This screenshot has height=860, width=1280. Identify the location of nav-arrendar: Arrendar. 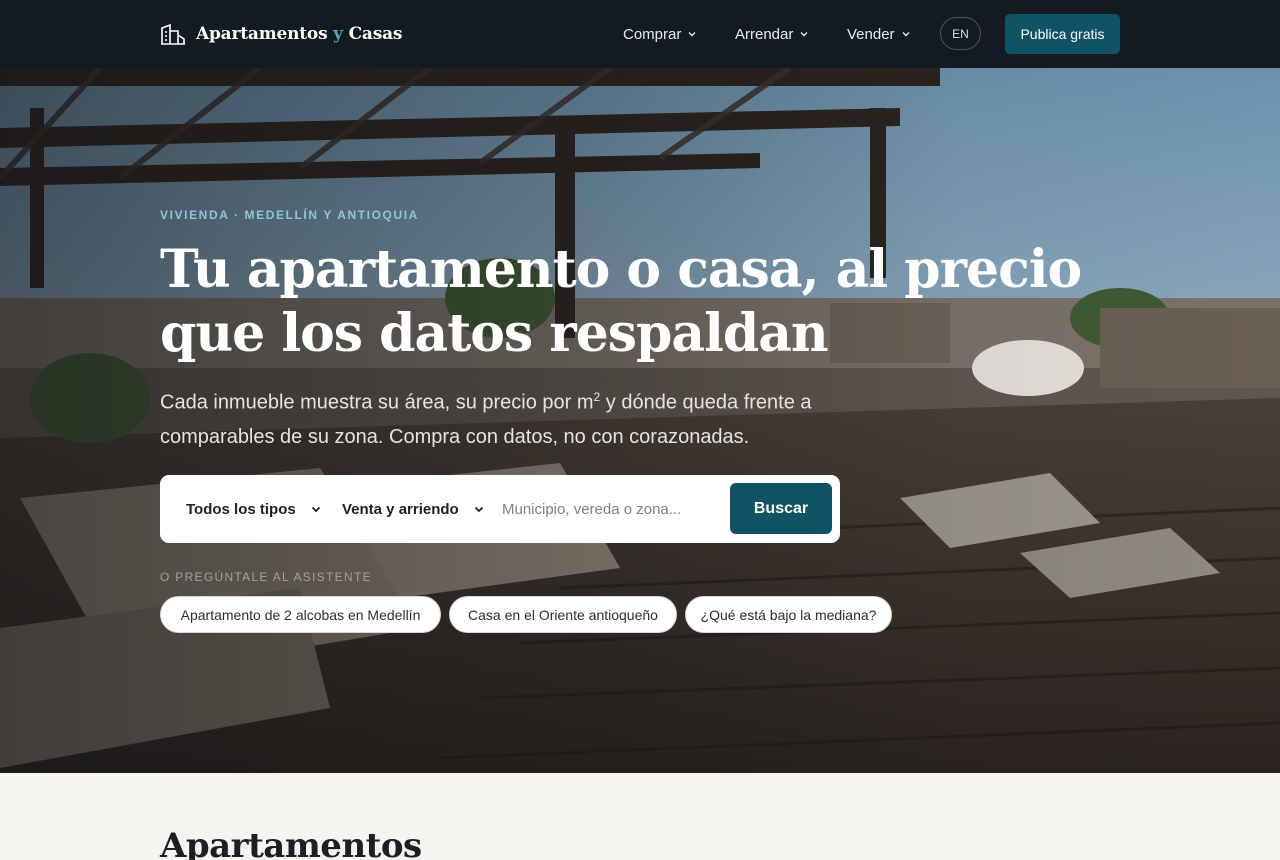
(772, 34).